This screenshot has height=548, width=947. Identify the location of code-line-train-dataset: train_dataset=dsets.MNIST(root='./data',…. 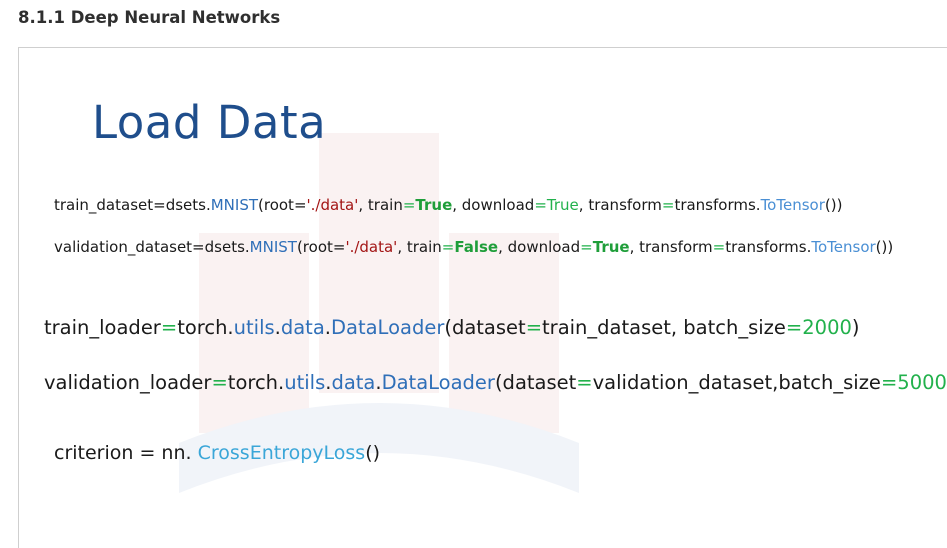
(448, 205).